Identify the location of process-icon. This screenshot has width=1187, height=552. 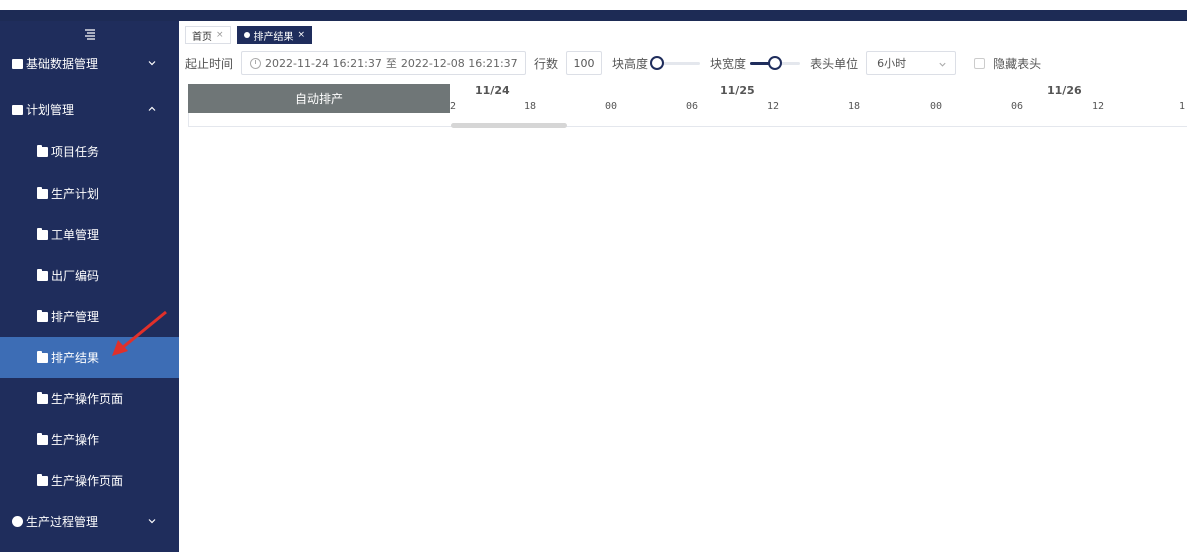
(17, 521).